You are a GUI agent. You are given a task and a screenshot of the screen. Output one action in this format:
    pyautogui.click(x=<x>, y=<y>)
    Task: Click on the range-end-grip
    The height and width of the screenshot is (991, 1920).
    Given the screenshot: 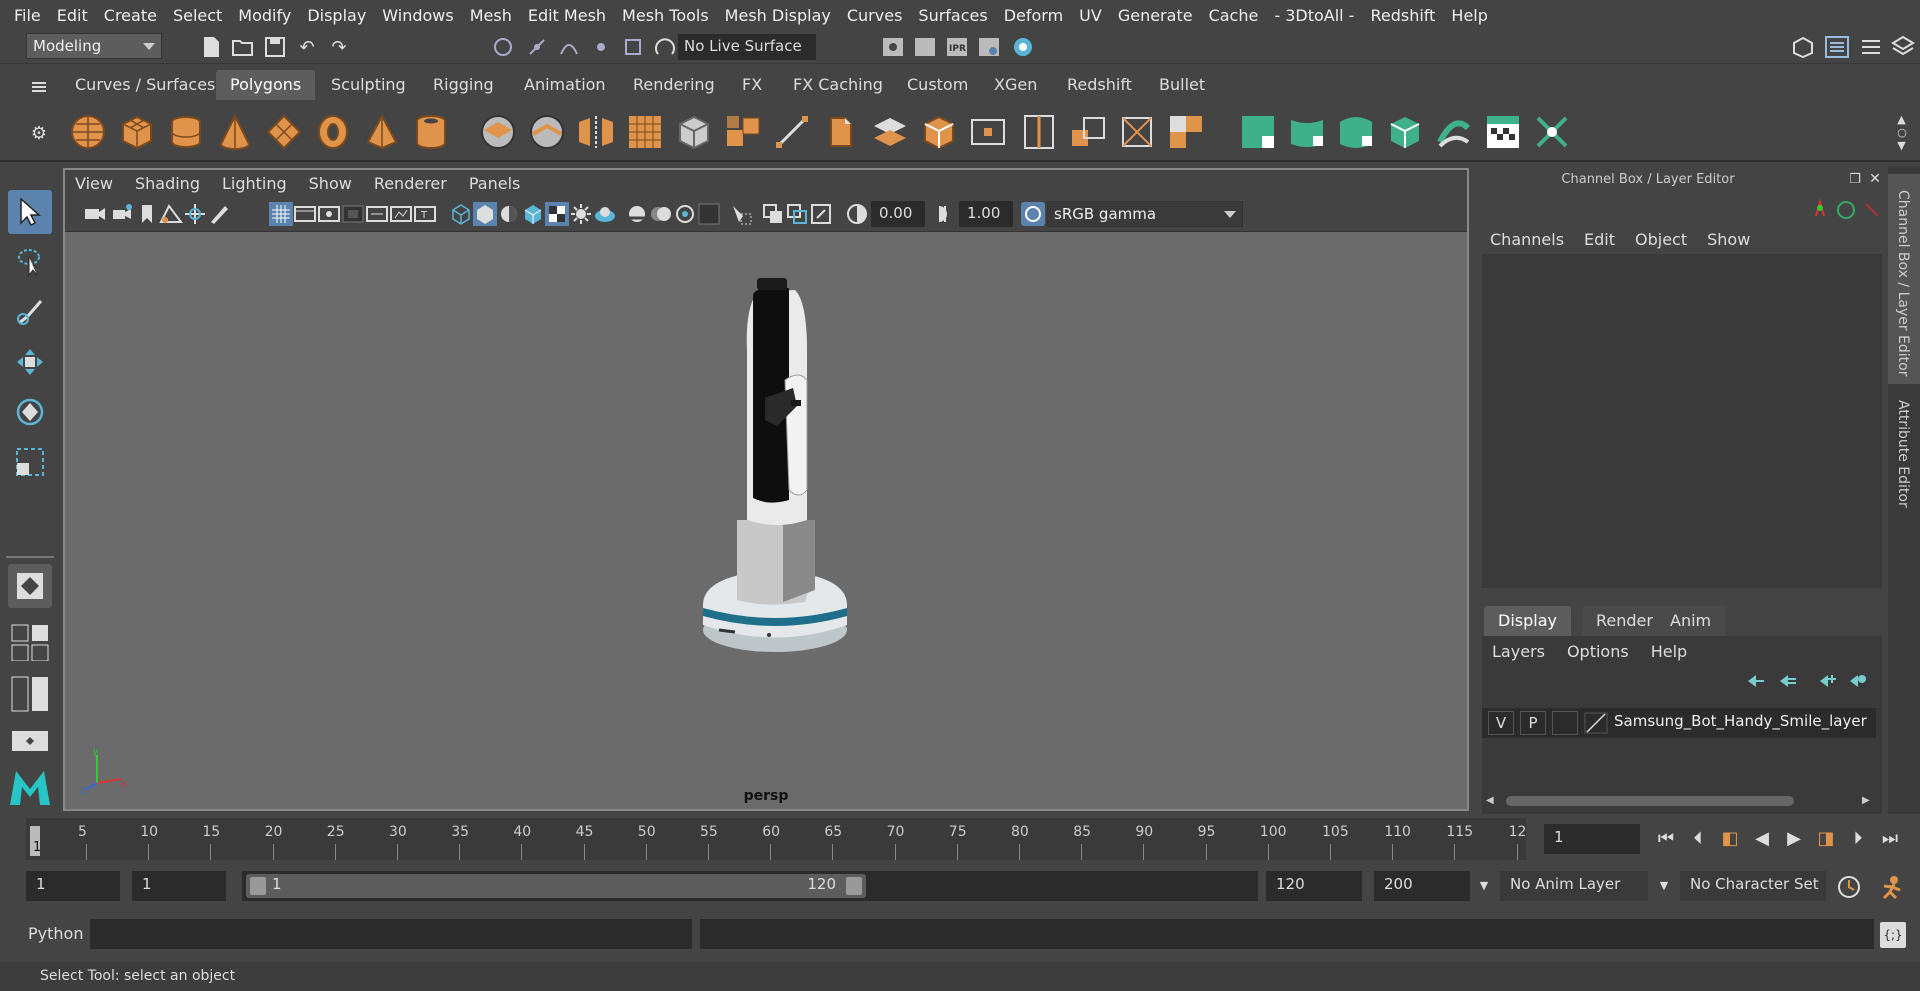 What is the action you would take?
    pyautogui.click(x=854, y=886)
    